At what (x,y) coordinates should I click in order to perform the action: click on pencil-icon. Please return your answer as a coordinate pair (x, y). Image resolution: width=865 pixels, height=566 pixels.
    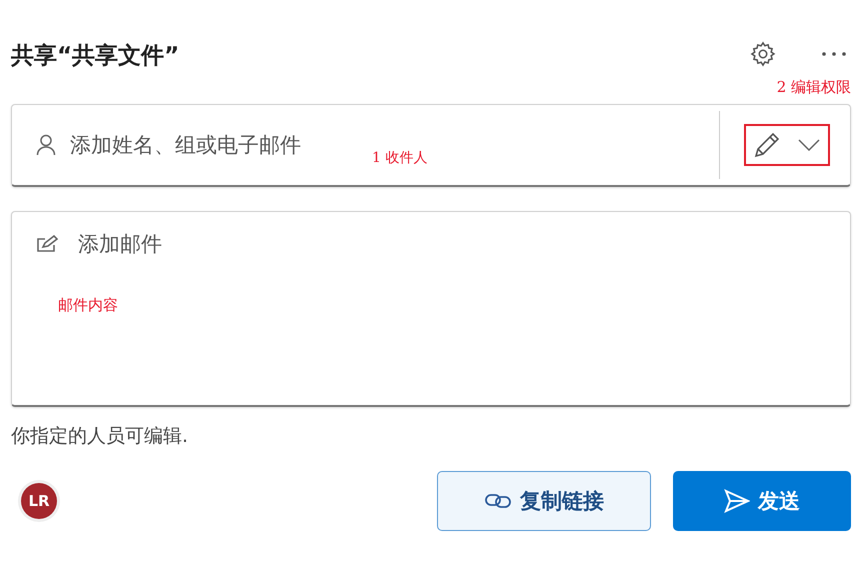
    Looking at the image, I should click on (767, 145).